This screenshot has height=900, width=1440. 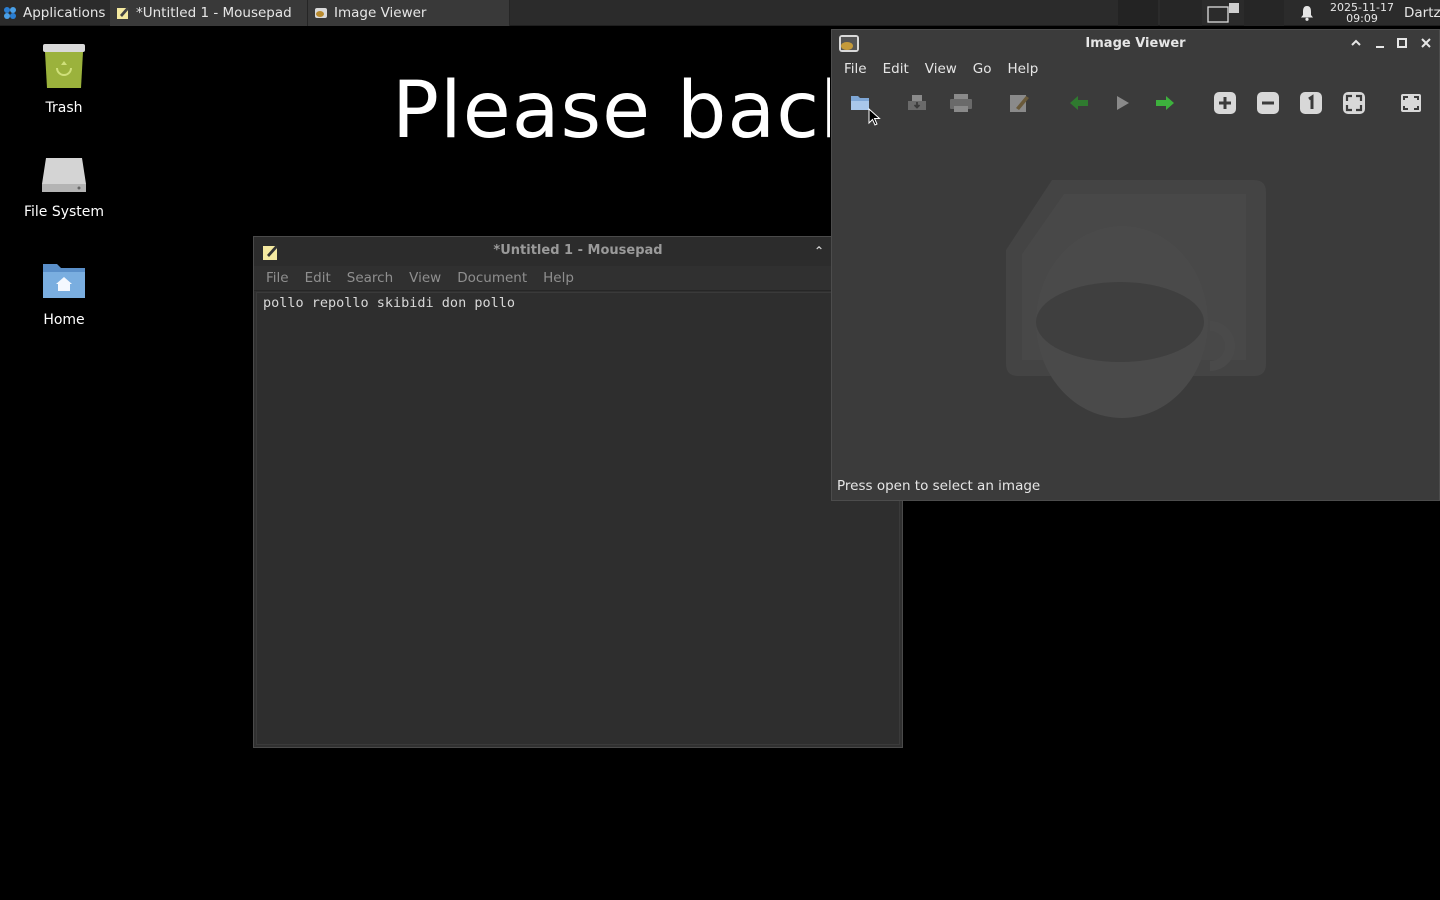 What do you see at coordinates (1135, 69) in the screenshot?
I see `image-viewer-menubar: File Edit View Go Help` at bounding box center [1135, 69].